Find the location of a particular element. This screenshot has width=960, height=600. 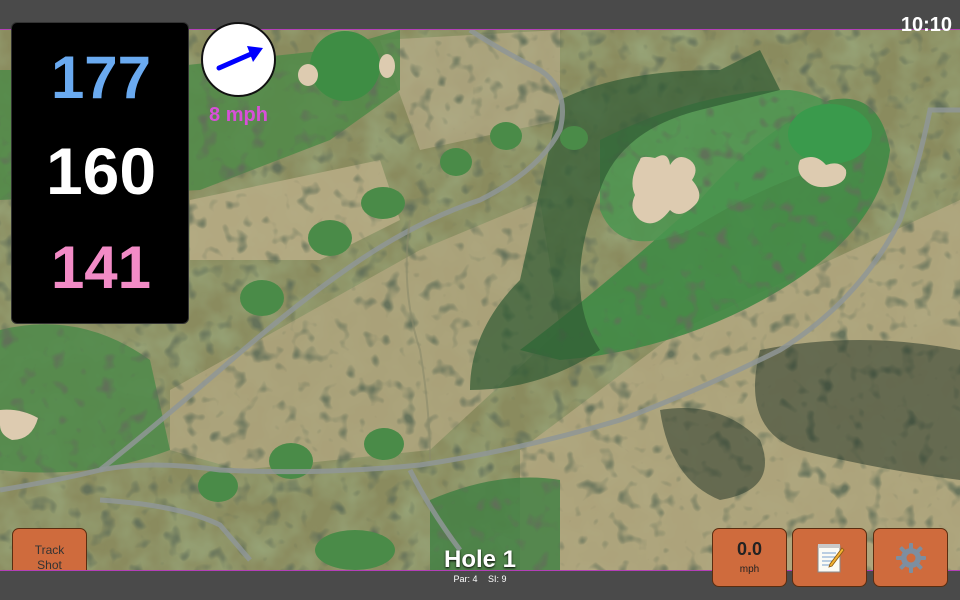

front-distance: 141 is located at coordinates (101, 267).